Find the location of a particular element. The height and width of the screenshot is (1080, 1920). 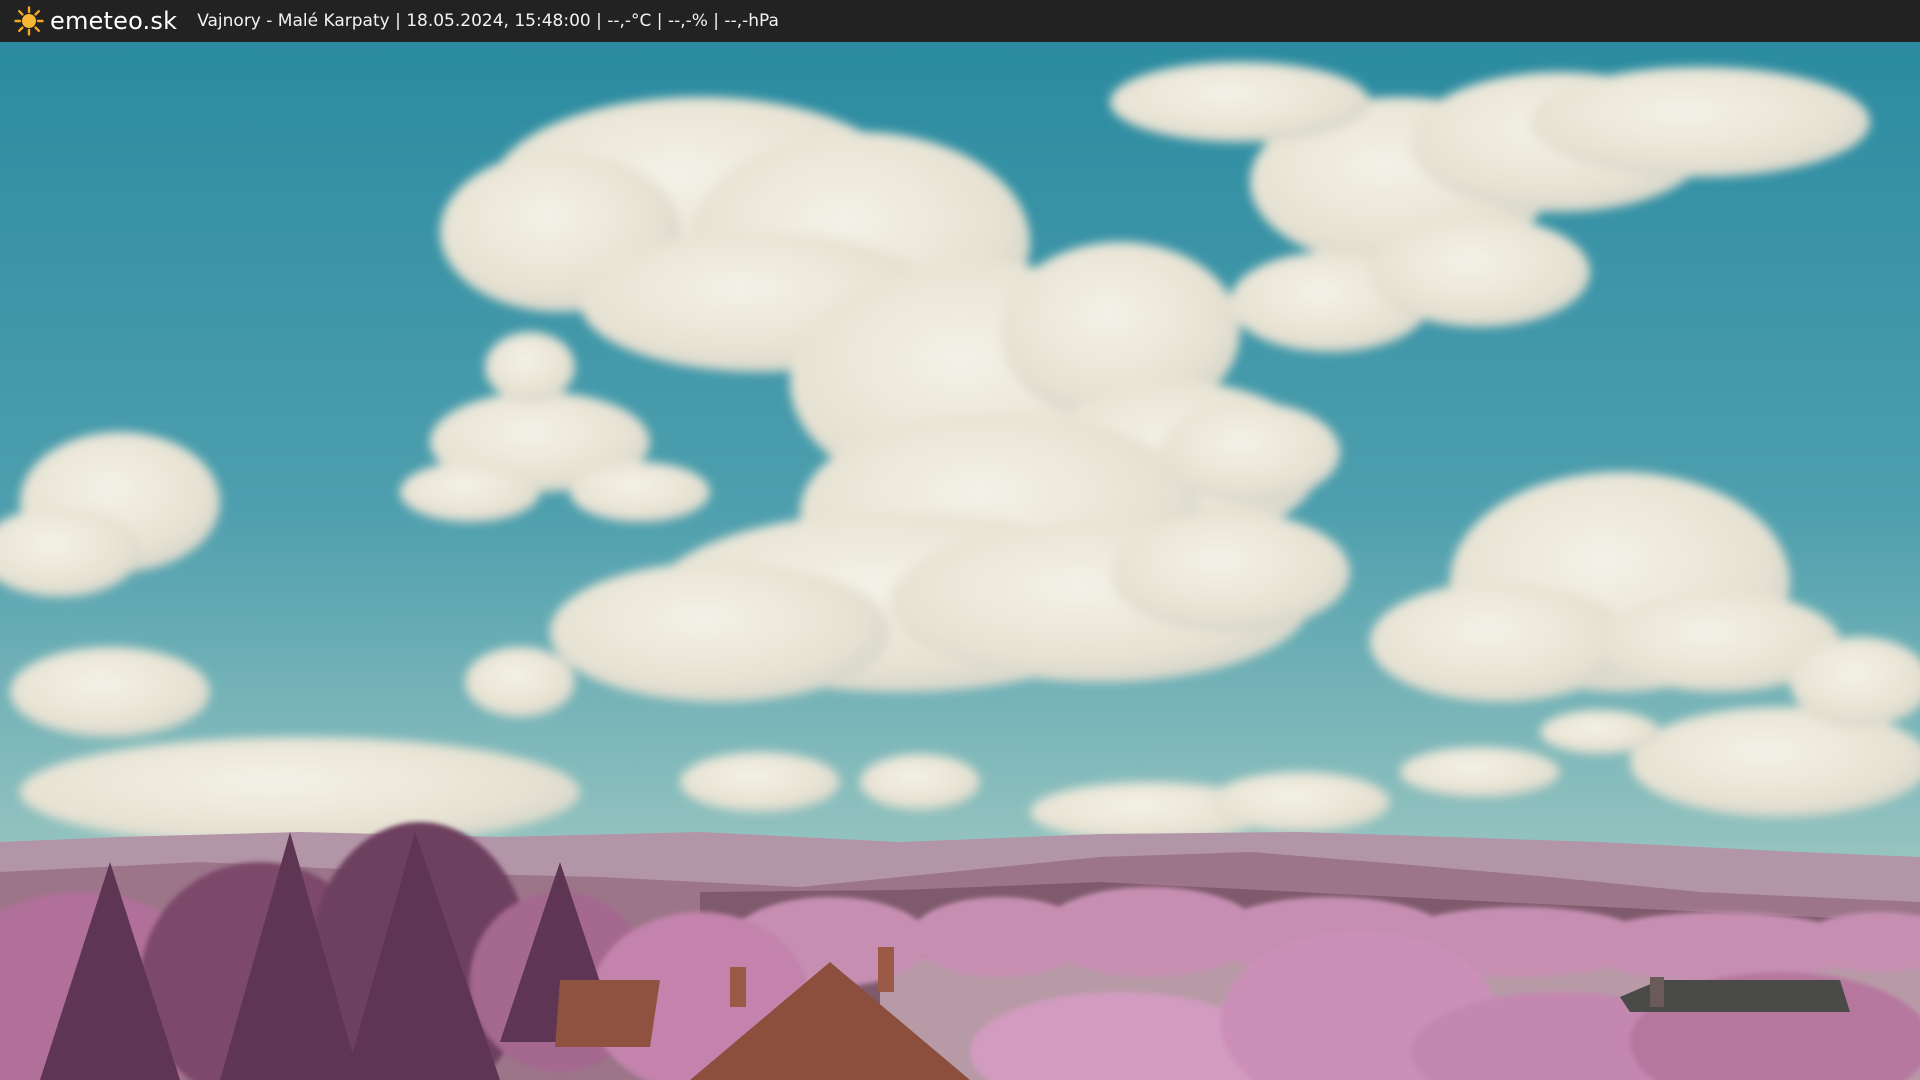

sun-icon is located at coordinates (29, 21).